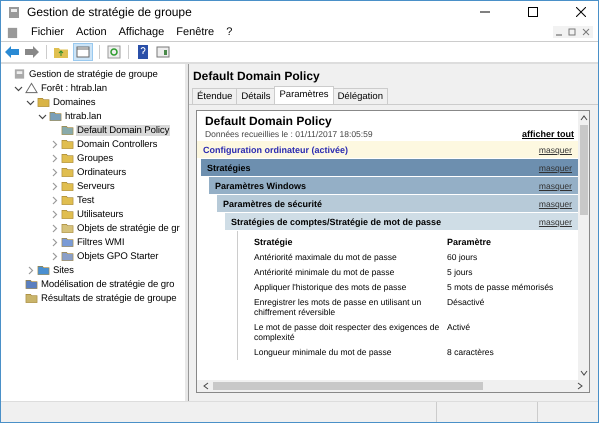 The width and height of the screenshot is (599, 423). I want to click on panel-icon, so click(163, 52).